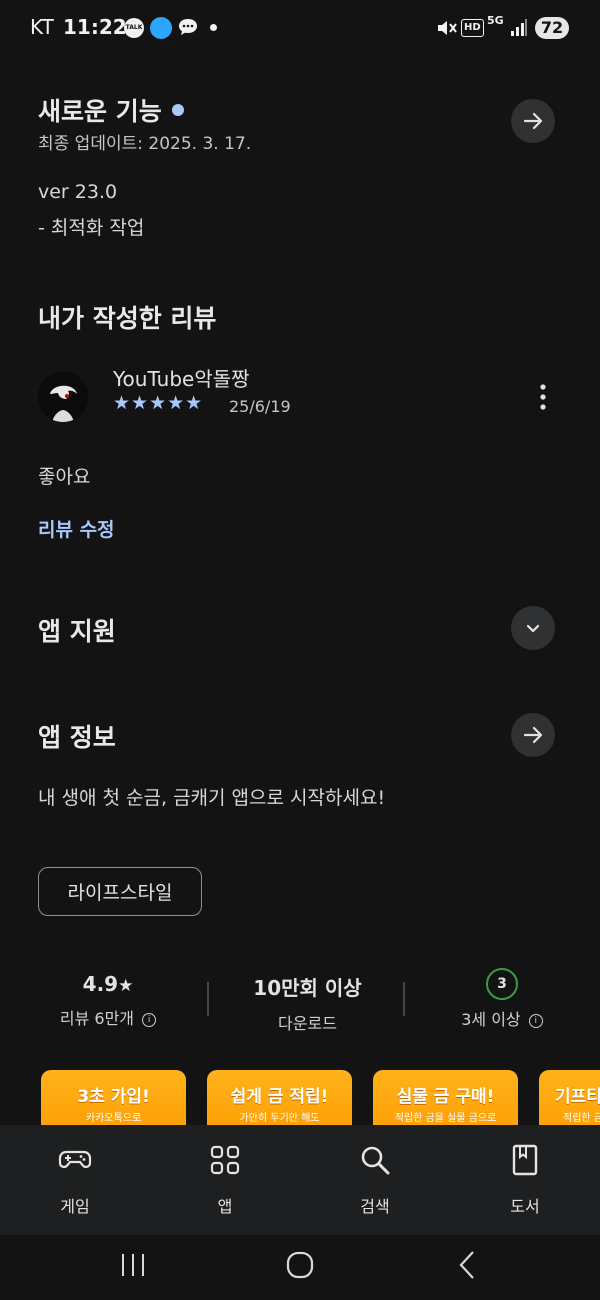  I want to click on bottom-navigation: 게임 앱 검색 도서, so click(300, 1180).